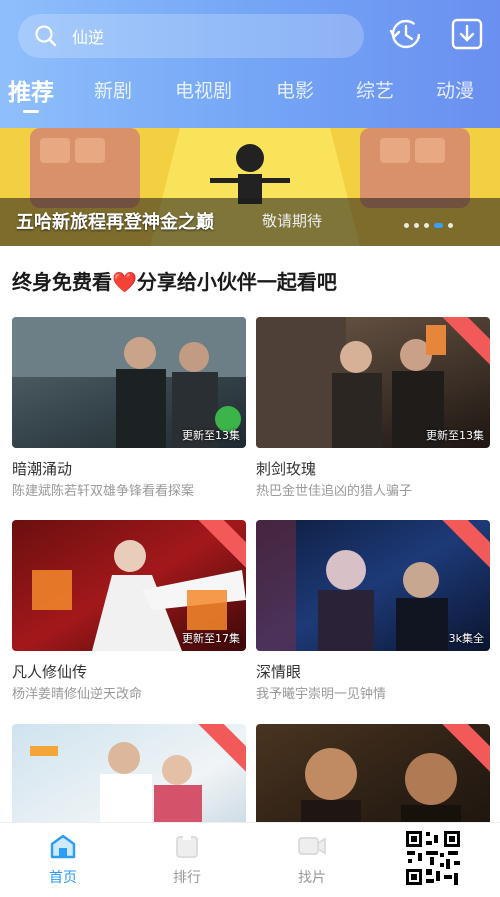 This screenshot has width=500, height=897. Describe the element at coordinates (405, 34) in the screenshot. I see `history-icon` at that location.